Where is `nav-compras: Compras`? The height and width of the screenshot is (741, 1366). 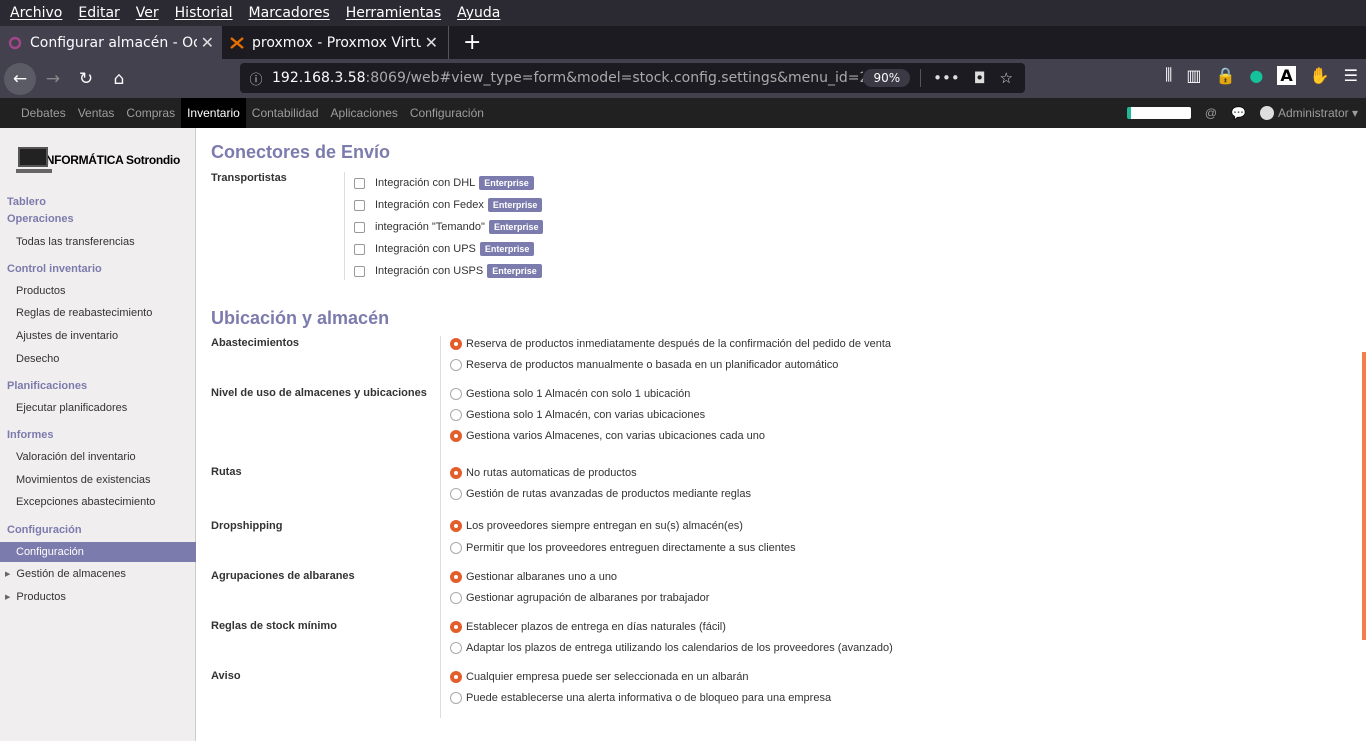
nav-compras: Compras is located at coordinates (150, 113).